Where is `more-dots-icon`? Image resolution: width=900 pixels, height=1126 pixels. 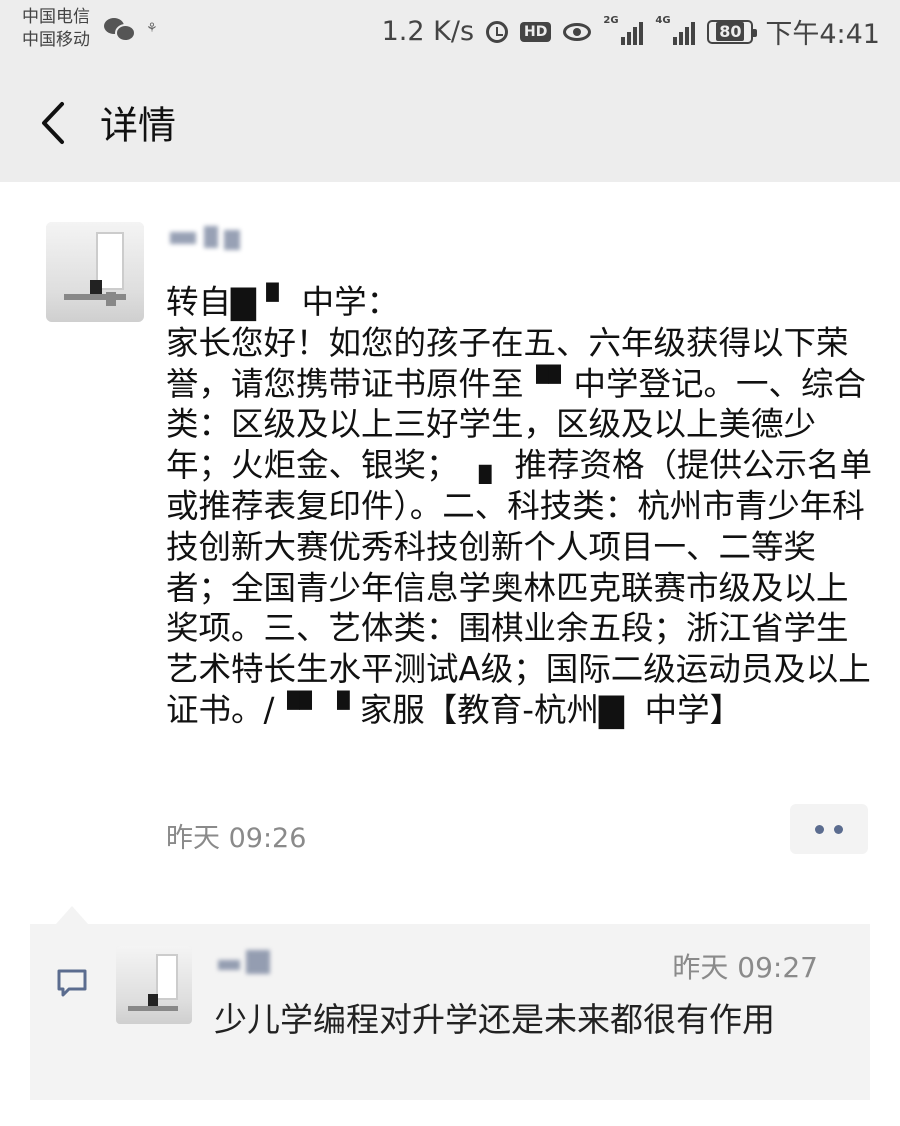 more-dots-icon is located at coordinates (829, 829).